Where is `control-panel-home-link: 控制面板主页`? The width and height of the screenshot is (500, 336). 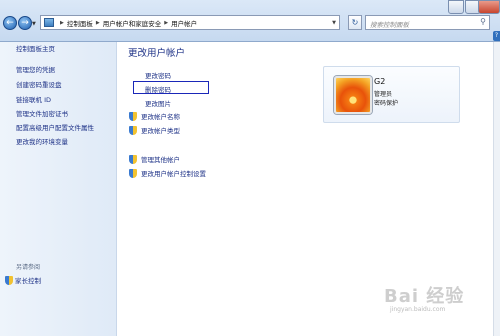 control-panel-home-link: 控制面板主页 is located at coordinates (35, 48).